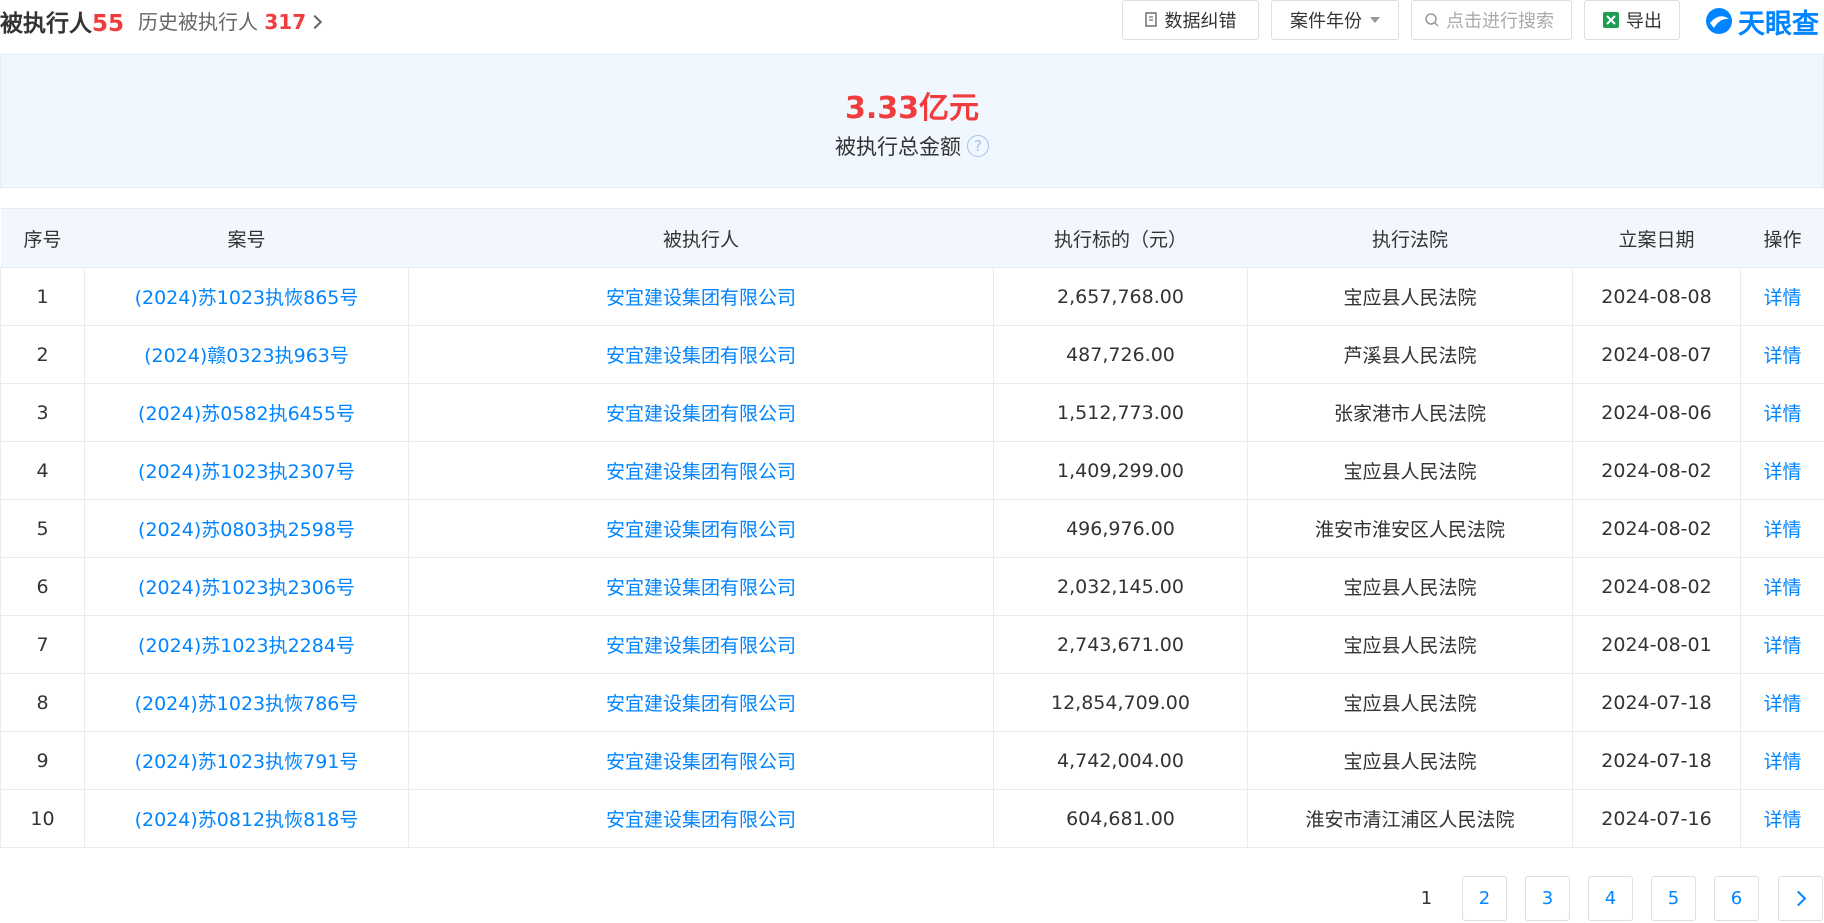  What do you see at coordinates (1375, 20) in the screenshot?
I see `caret-down-icon` at bounding box center [1375, 20].